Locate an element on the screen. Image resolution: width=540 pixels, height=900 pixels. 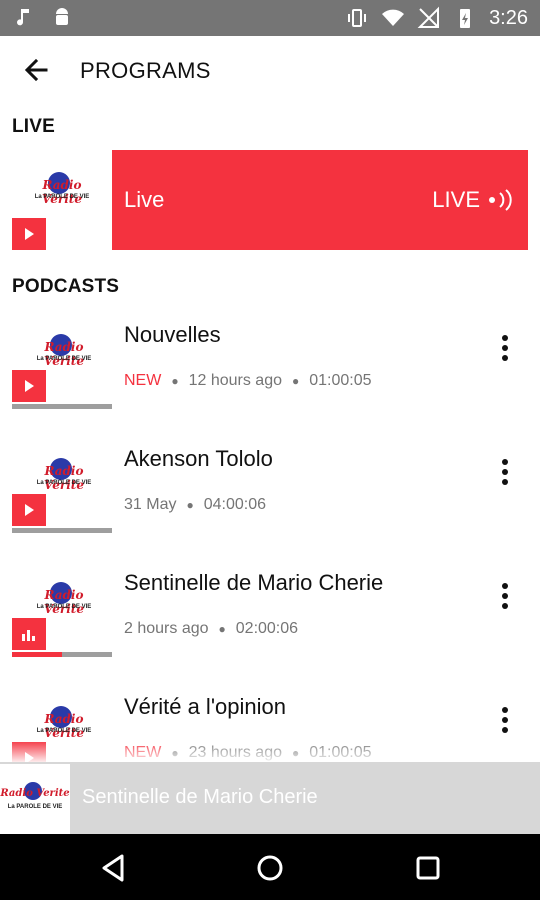
android-icon is located at coordinates (62, 16).